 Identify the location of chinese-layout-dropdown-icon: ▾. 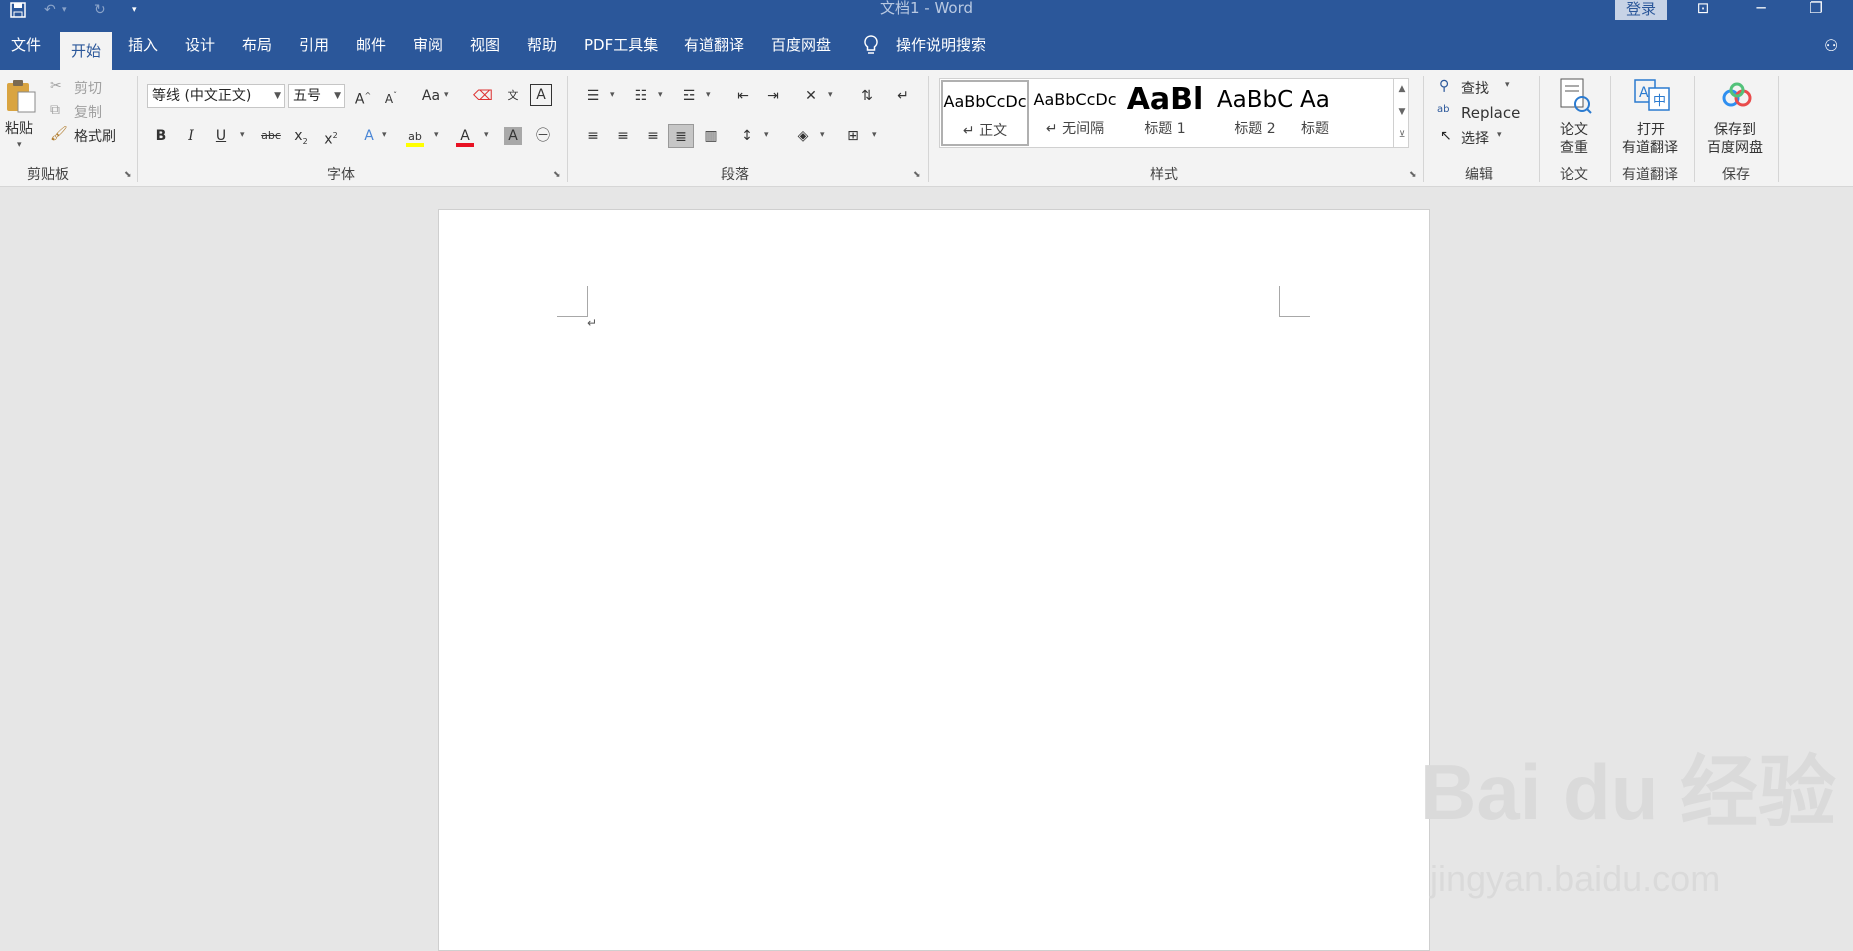
(830, 95).